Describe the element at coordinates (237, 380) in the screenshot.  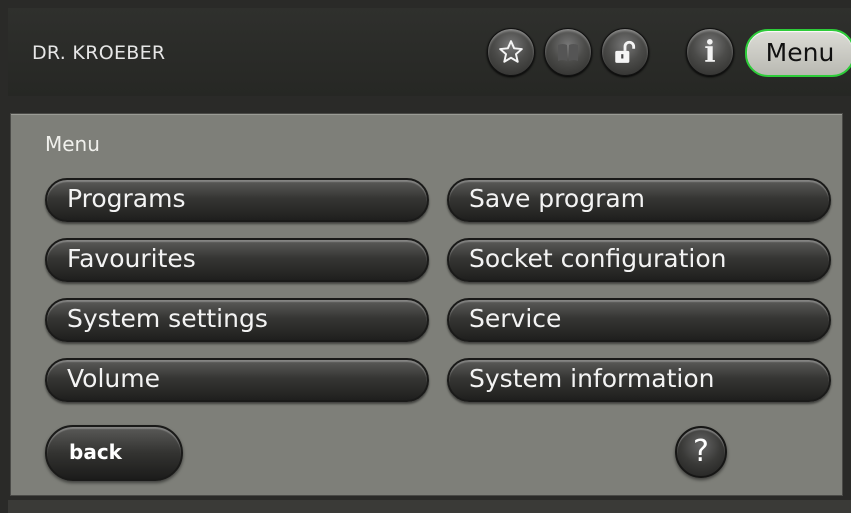
I see `menu-item-volume: Volume` at that location.